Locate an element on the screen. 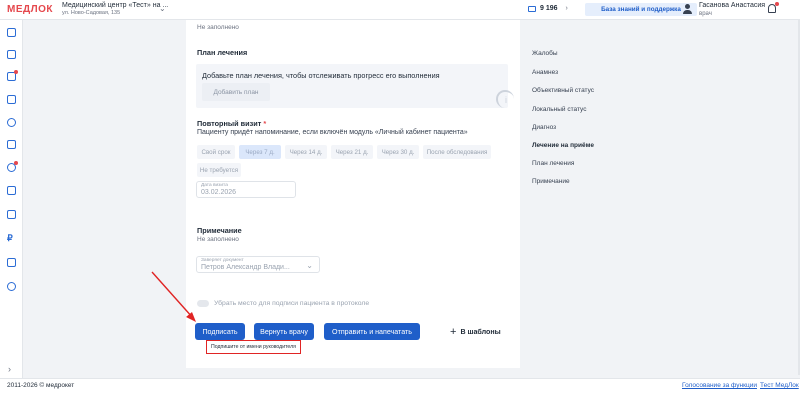 The image size is (800, 393). chip-14-days: Через 14 д. is located at coordinates (306, 152).